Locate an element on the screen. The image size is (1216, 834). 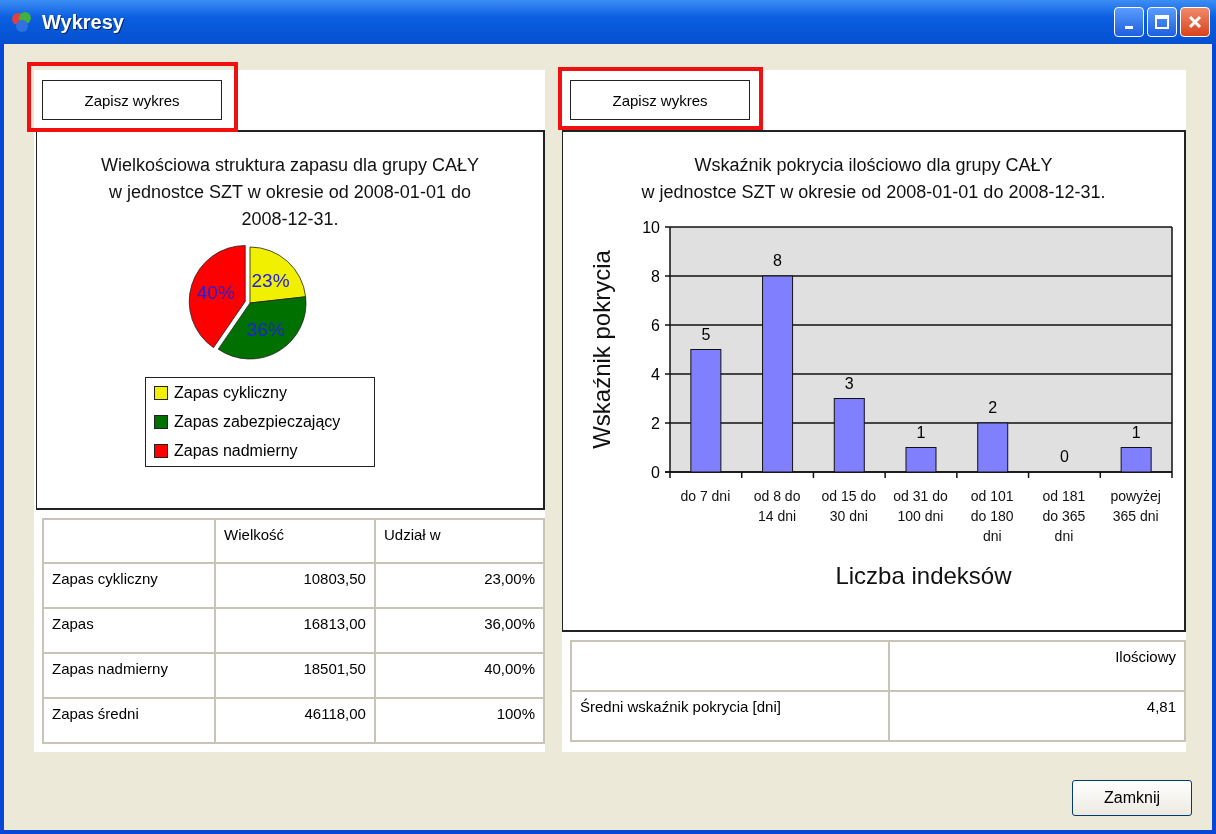
axis-tick-label: 4 is located at coordinates (655, 374).